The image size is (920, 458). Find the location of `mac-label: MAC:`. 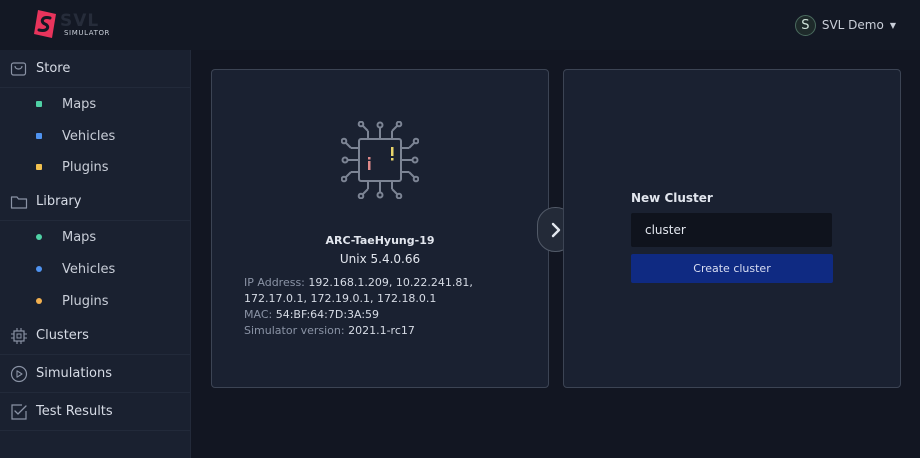

mac-label: MAC: is located at coordinates (258, 314).